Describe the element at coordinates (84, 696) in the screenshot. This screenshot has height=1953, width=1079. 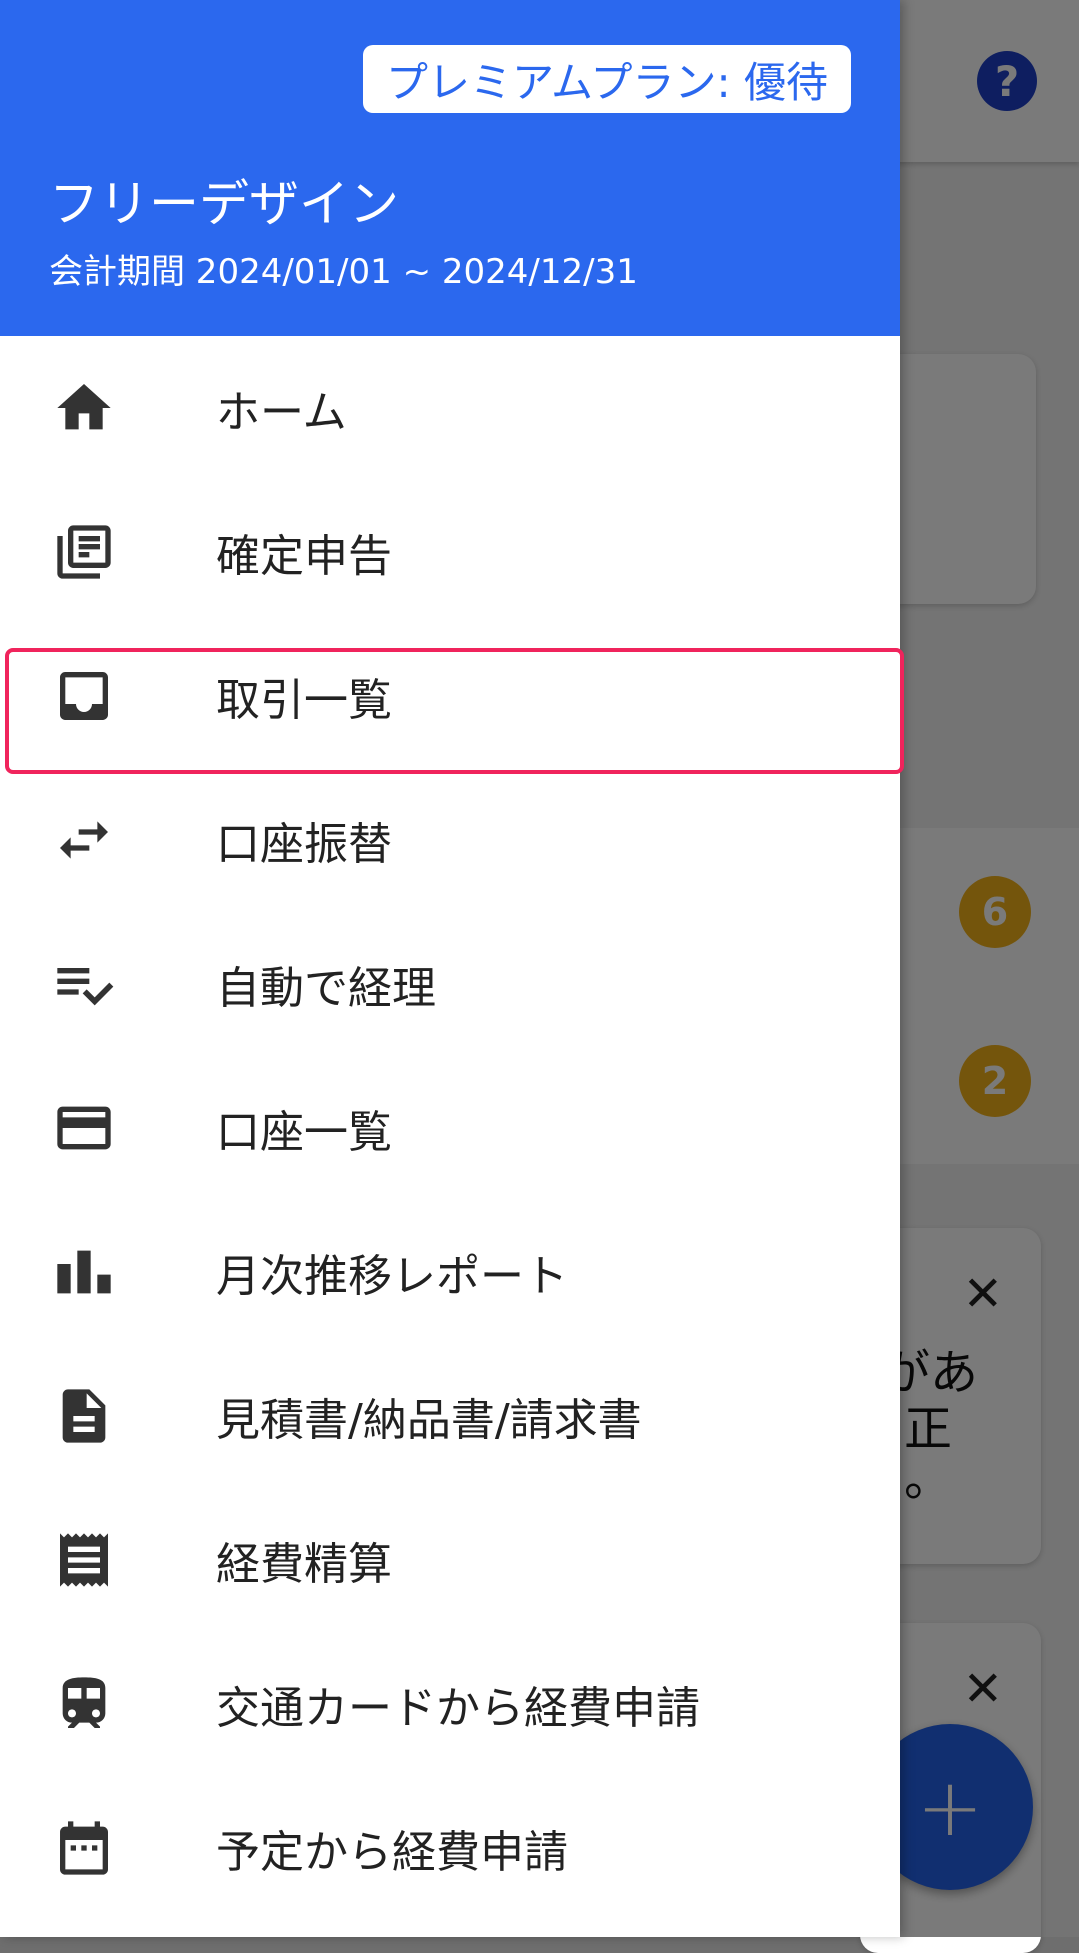
I see `inbox-icon` at that location.